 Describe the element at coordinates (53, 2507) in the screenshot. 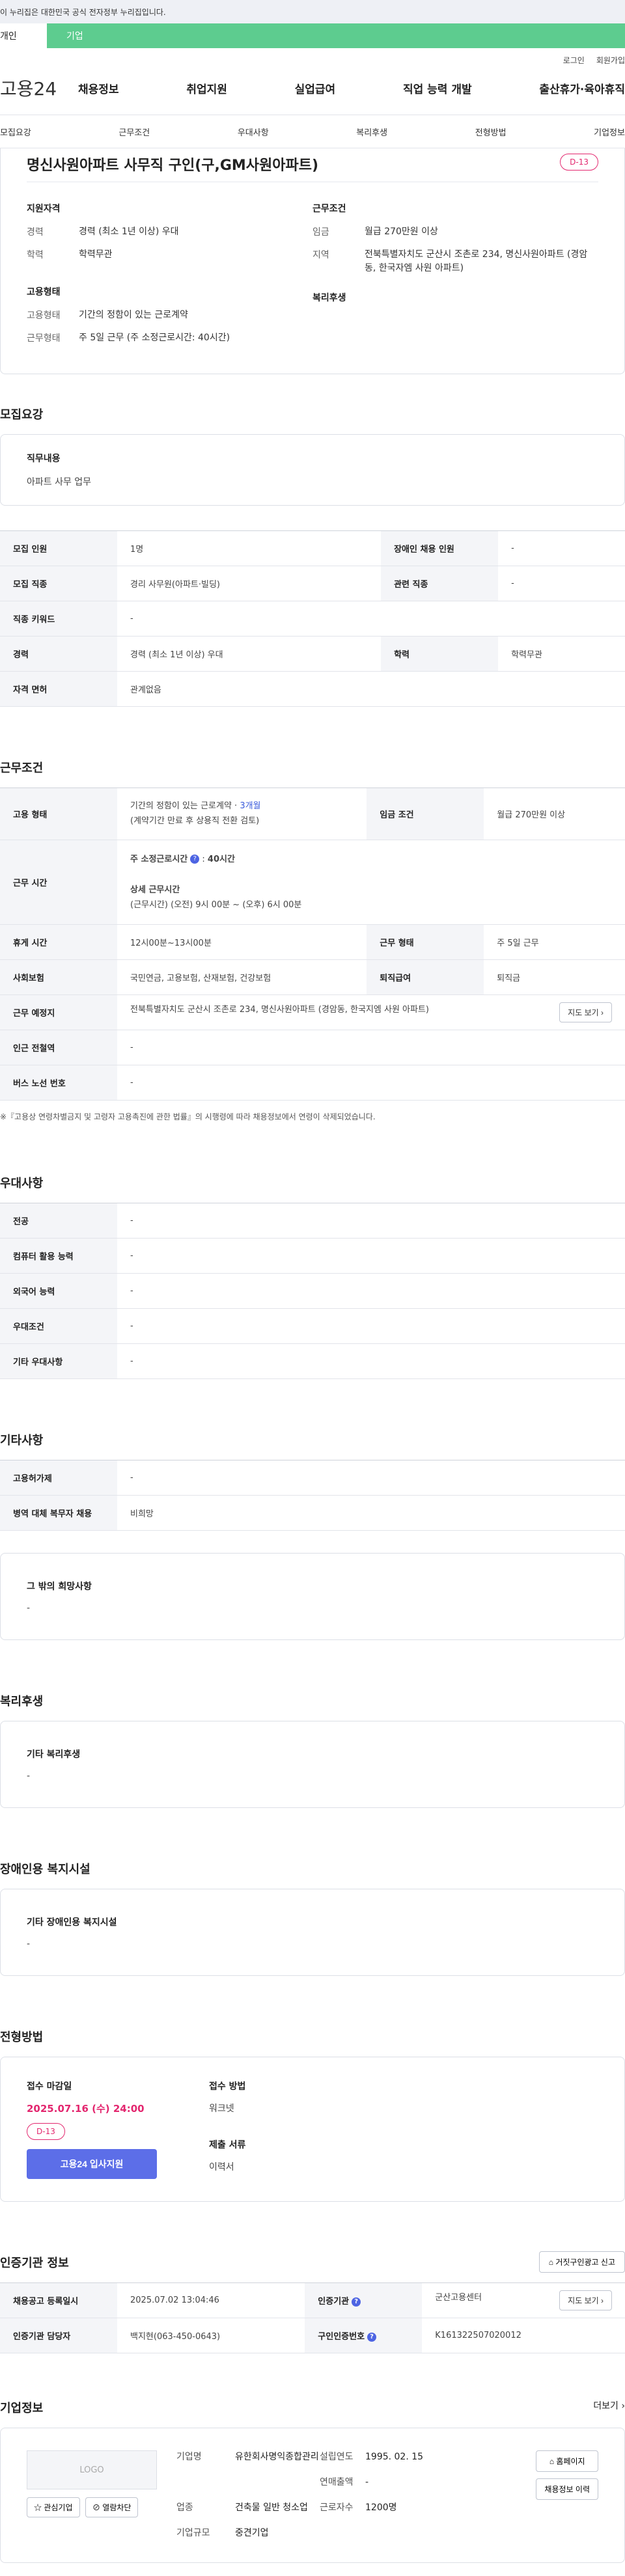

I see `favorite-company-button: ☆ 관심기업` at that location.